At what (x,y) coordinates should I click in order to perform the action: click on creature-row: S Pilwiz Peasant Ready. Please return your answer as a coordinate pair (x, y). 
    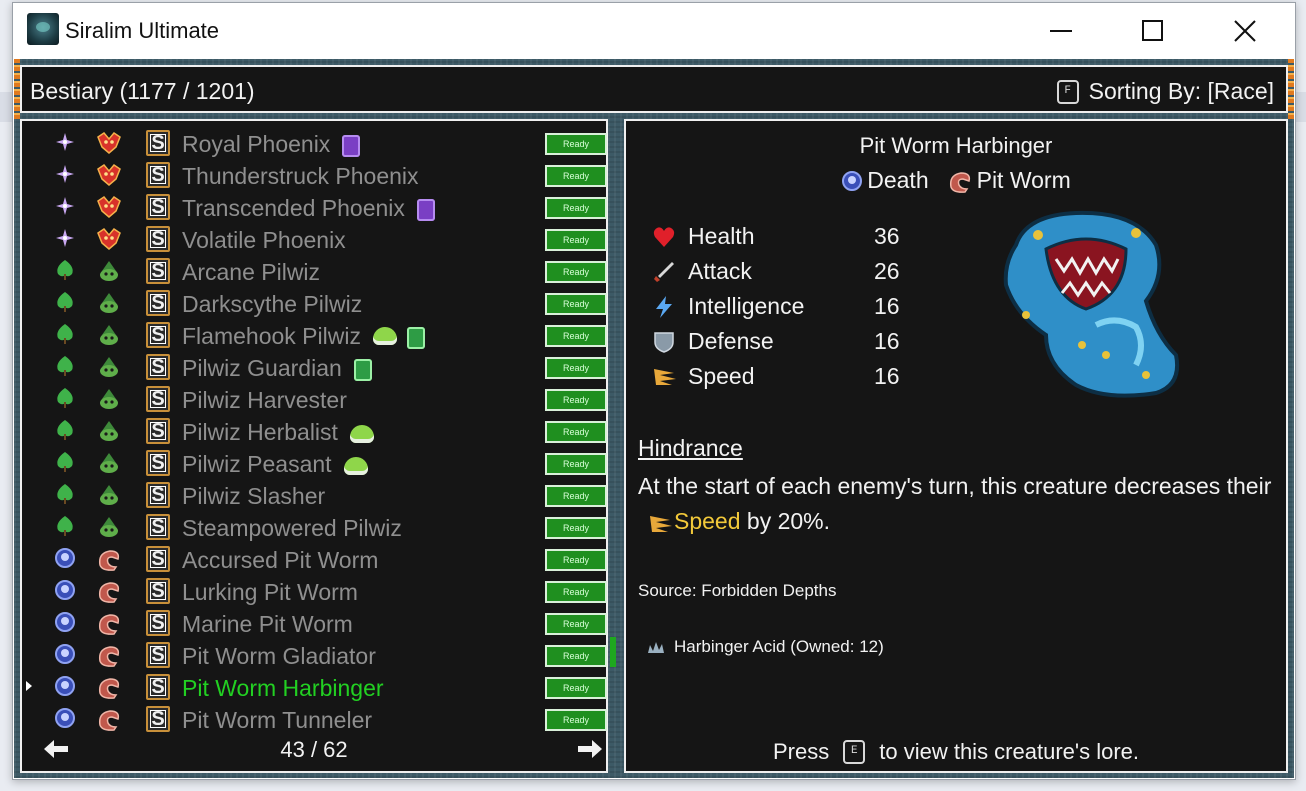
    Looking at the image, I should click on (314, 463).